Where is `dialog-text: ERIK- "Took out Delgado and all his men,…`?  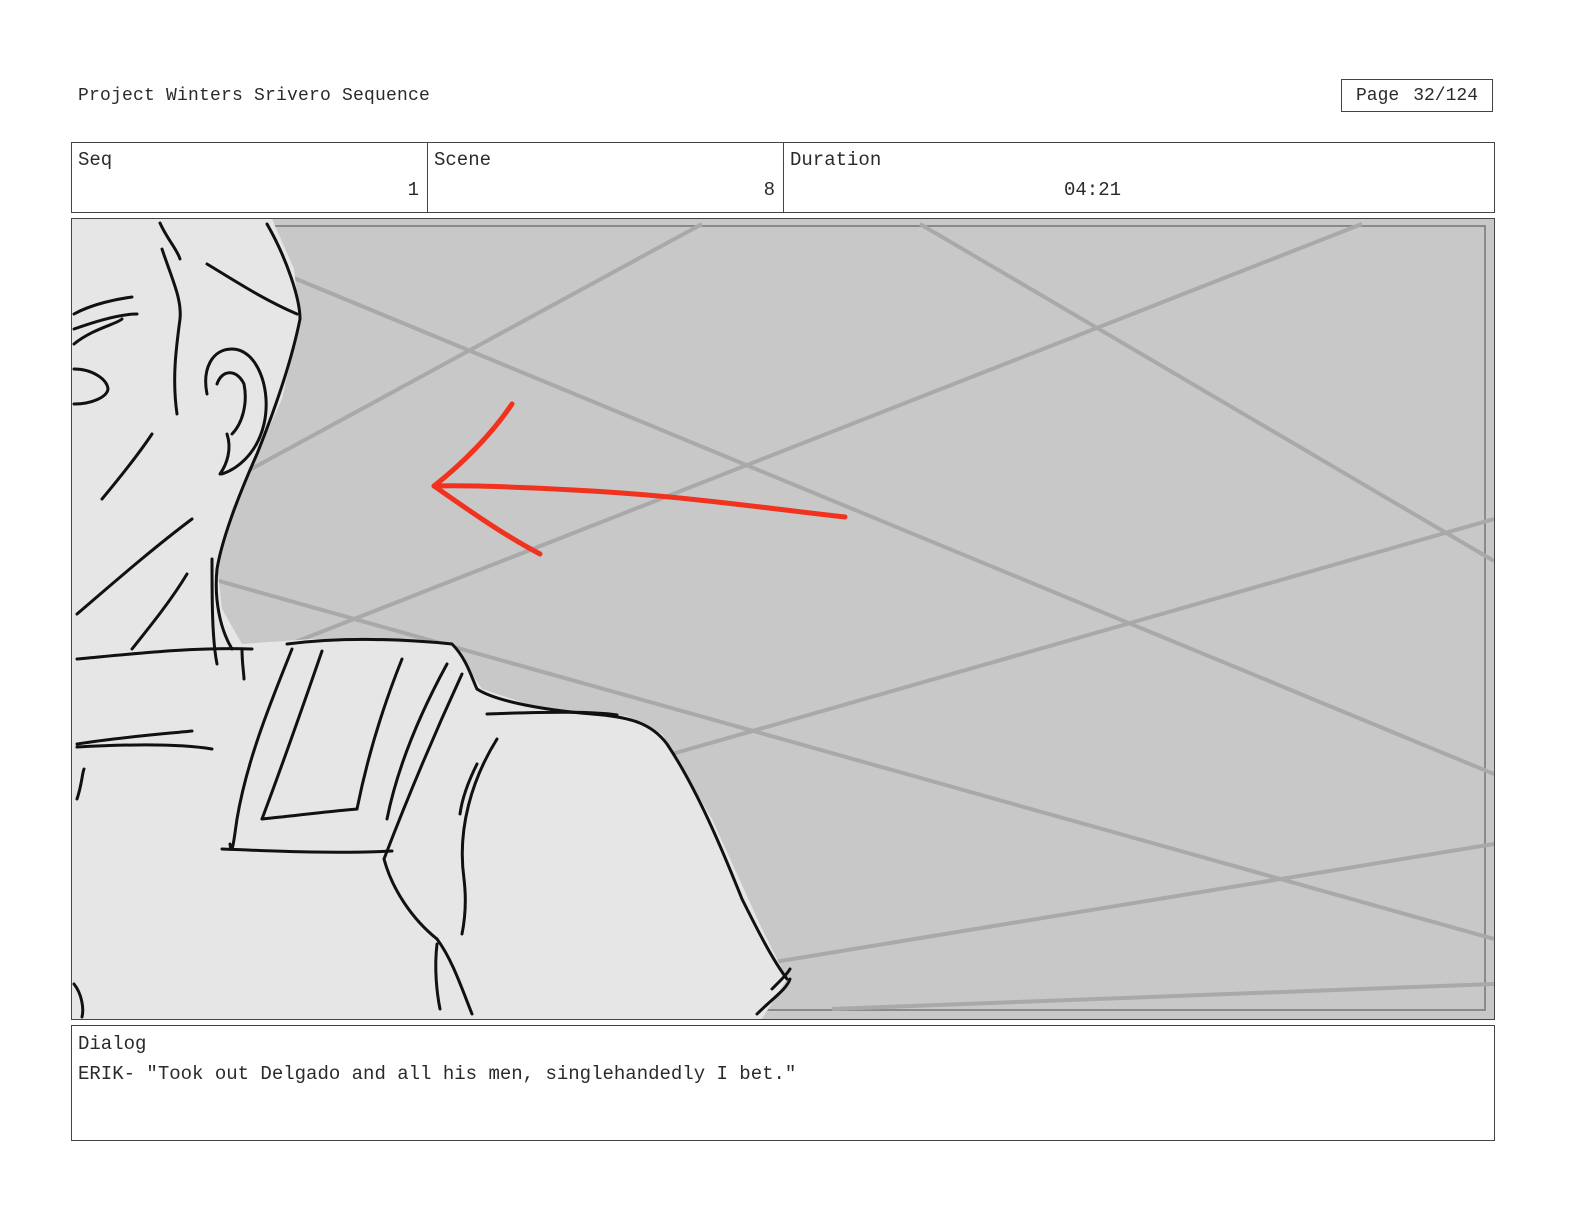 dialog-text: ERIK- "Took out Delgado and all his men,… is located at coordinates (437, 1074).